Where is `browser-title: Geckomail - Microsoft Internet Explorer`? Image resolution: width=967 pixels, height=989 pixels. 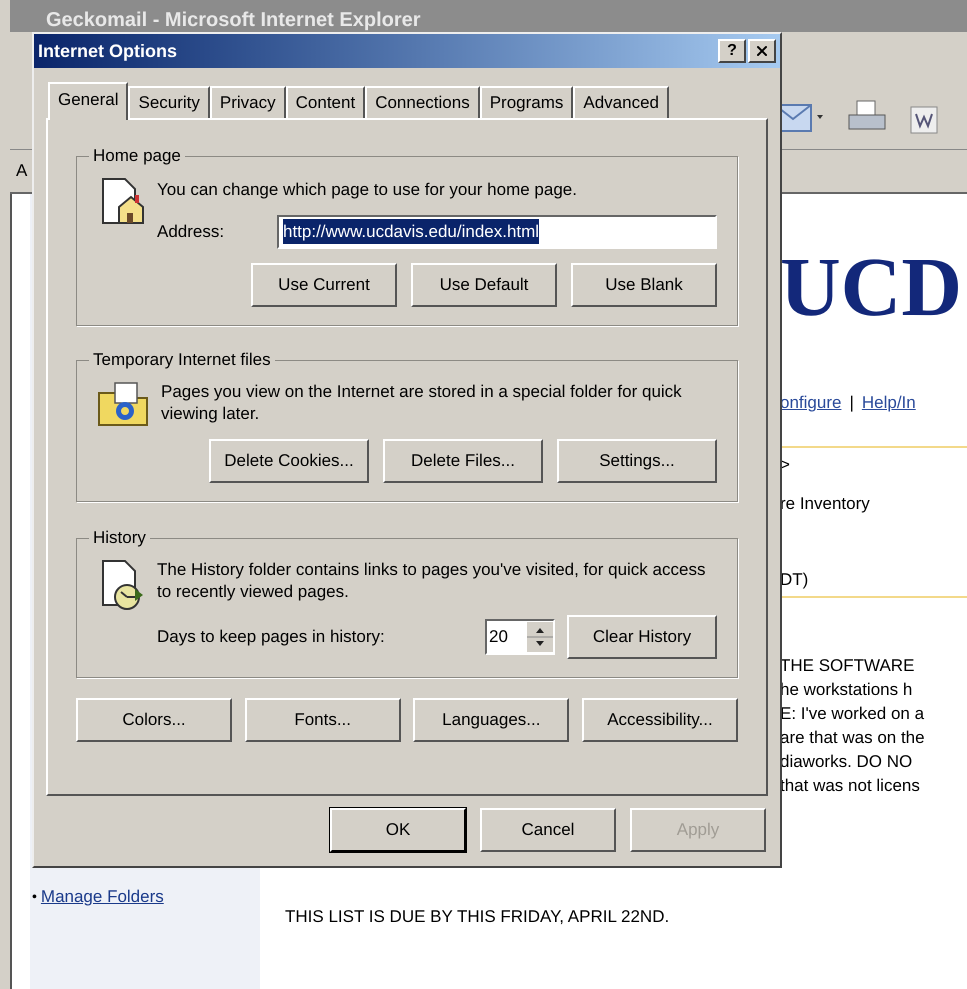 browser-title: Geckomail - Microsoft Internet Explorer is located at coordinates (233, 20).